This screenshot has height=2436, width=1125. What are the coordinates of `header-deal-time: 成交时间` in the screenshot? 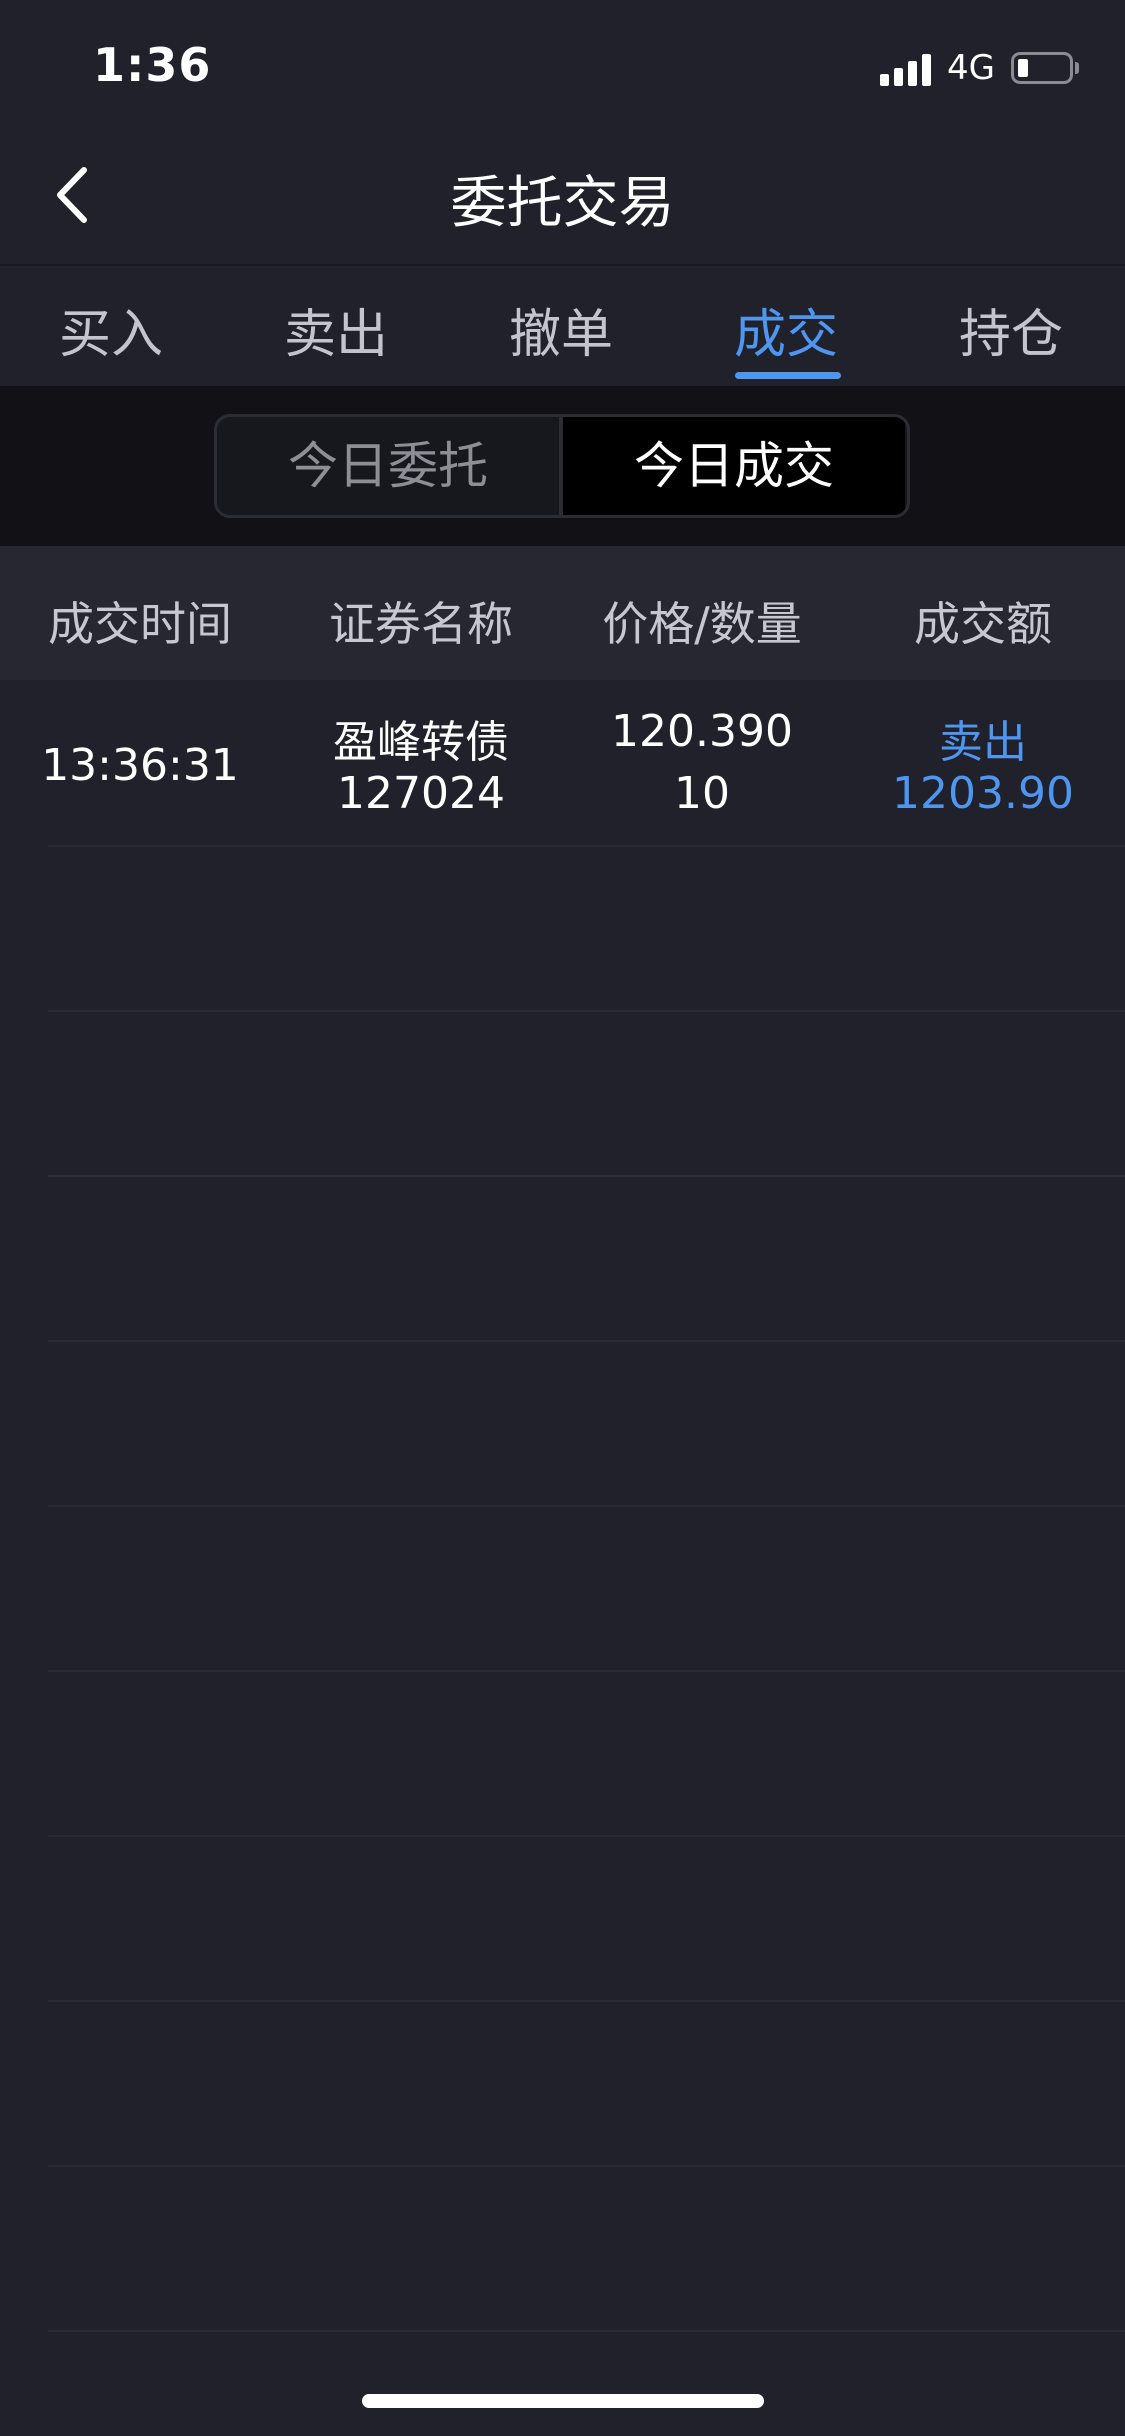 It's located at (140, 624).